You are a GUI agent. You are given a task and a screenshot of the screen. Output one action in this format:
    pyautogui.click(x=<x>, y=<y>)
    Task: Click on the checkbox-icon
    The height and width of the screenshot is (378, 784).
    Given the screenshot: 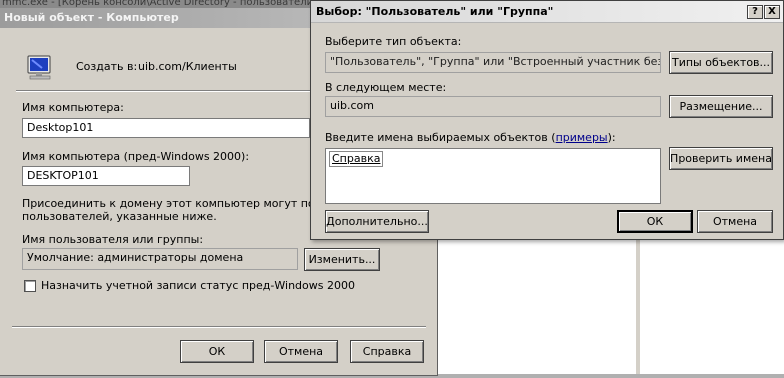 What is the action you would take?
    pyautogui.click(x=30, y=286)
    